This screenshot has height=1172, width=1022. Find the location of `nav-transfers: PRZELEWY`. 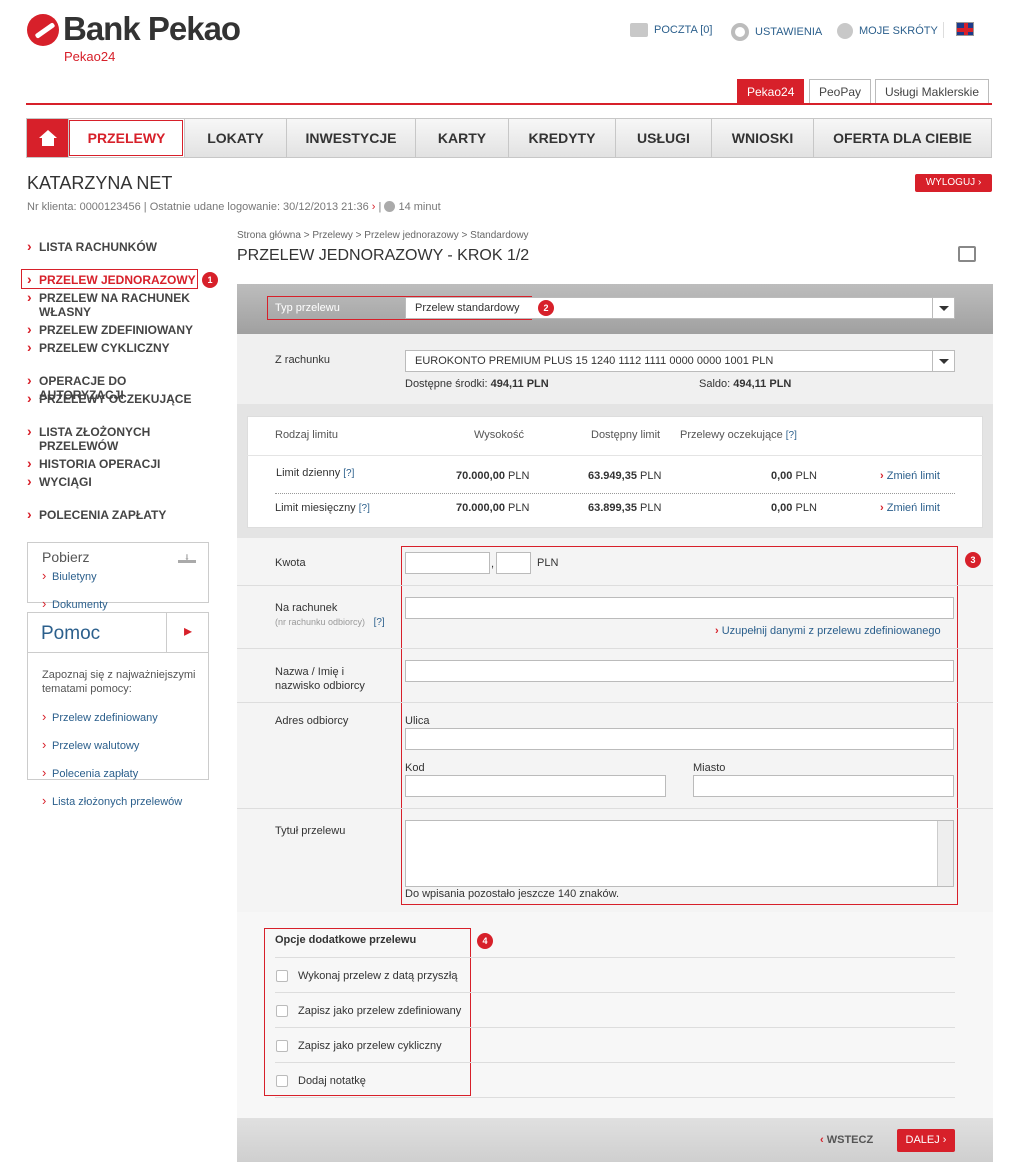

nav-transfers: PRZELEWY is located at coordinates (126, 138).